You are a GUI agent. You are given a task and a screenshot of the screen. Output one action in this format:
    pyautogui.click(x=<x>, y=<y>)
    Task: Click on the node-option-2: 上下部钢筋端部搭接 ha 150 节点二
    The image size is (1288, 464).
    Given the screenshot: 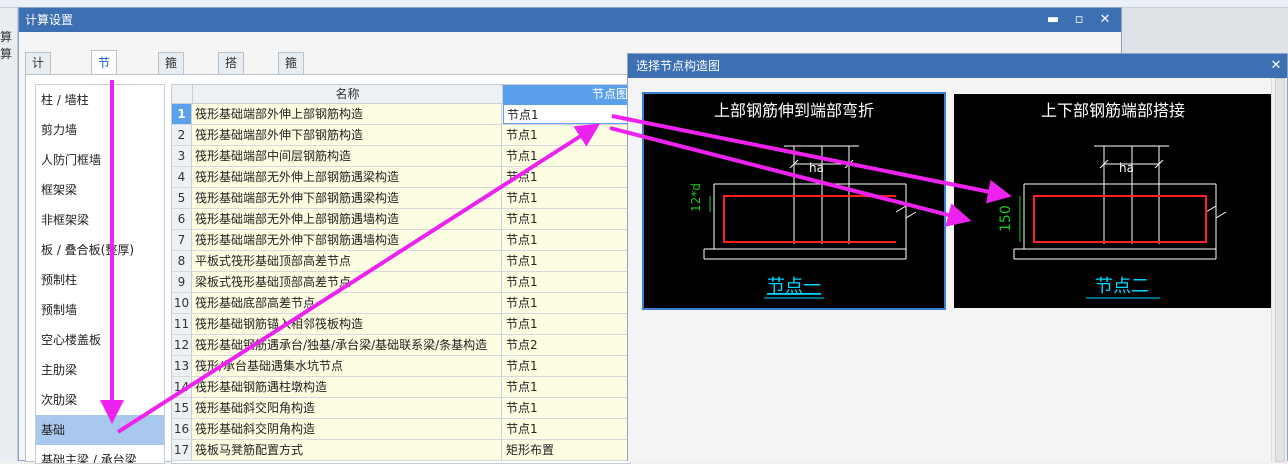 What is the action you would take?
    pyautogui.click(x=1113, y=201)
    